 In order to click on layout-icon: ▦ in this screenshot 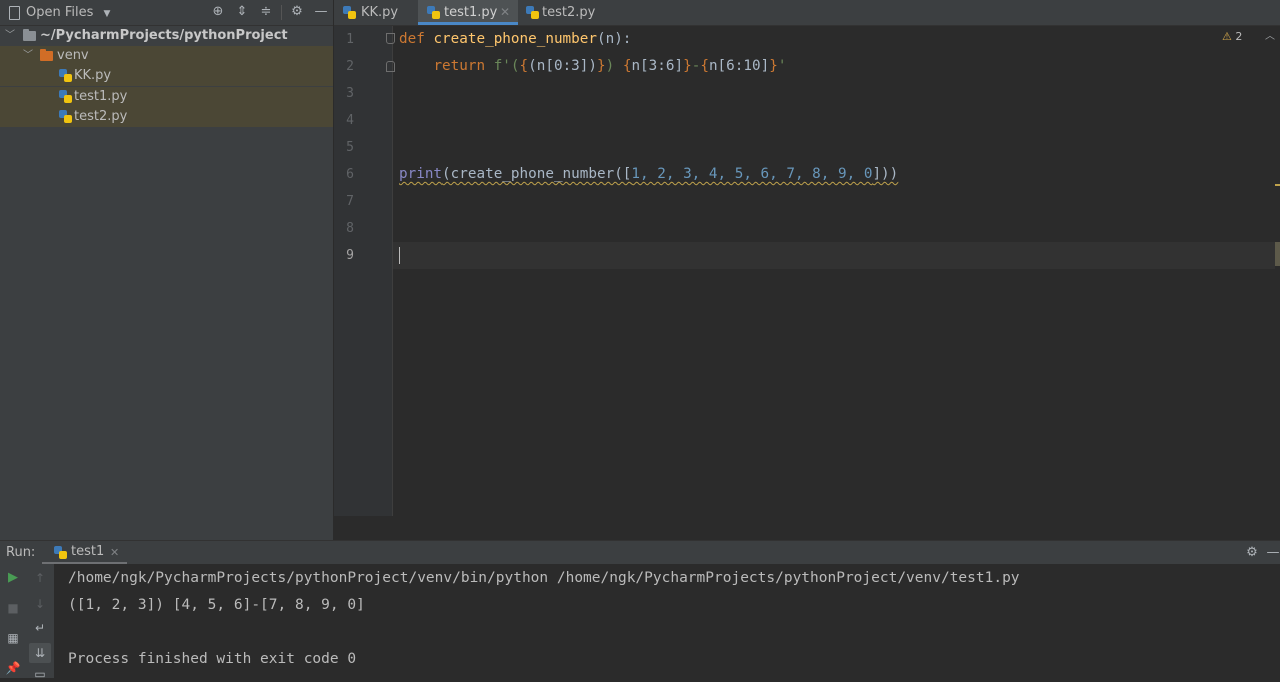, I will do `click(13, 638)`.